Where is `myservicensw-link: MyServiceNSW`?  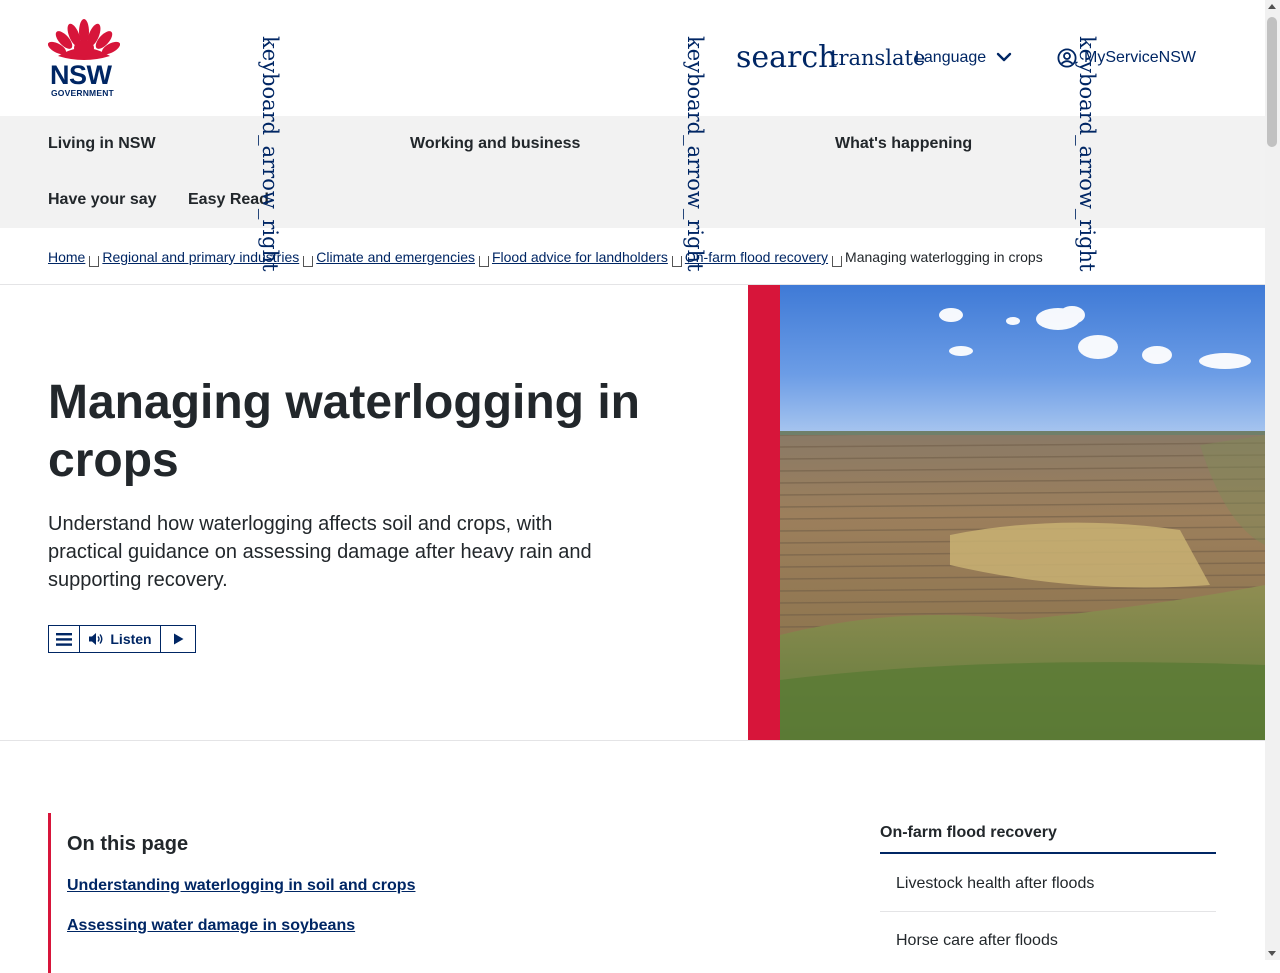 myservicensw-link: MyServiceNSW is located at coordinates (1140, 58).